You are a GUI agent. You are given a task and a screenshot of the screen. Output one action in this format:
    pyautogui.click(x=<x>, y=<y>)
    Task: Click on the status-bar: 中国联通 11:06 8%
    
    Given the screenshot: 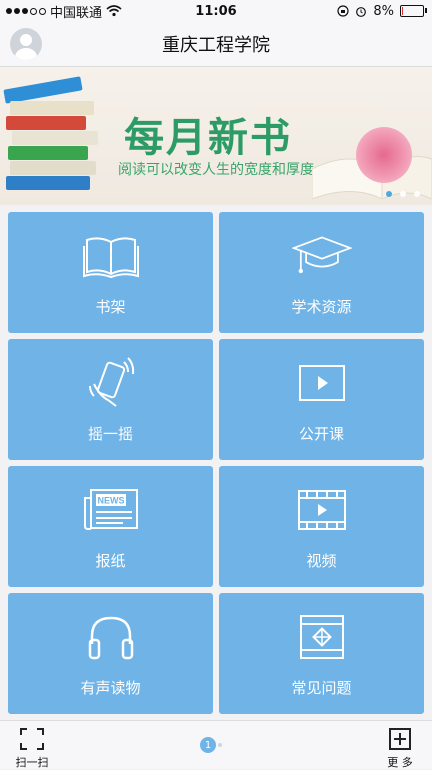 What is the action you would take?
    pyautogui.click(x=216, y=11)
    